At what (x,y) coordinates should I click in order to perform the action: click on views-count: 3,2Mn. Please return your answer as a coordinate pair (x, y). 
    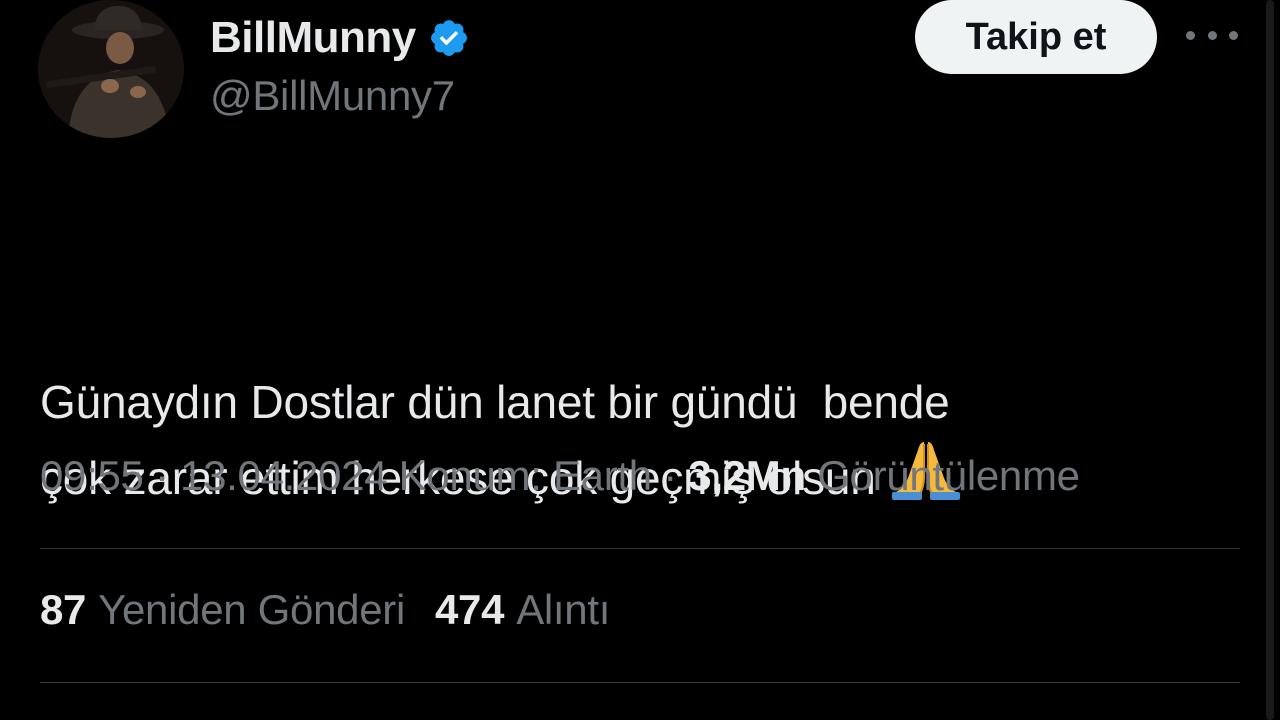
    Looking at the image, I should click on (747, 475).